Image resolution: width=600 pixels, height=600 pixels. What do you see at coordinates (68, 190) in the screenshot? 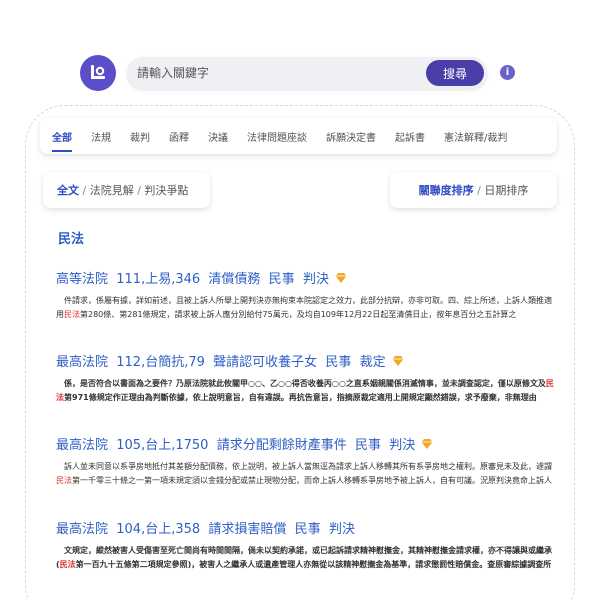
I see `scope-fulltext: 全文` at bounding box center [68, 190].